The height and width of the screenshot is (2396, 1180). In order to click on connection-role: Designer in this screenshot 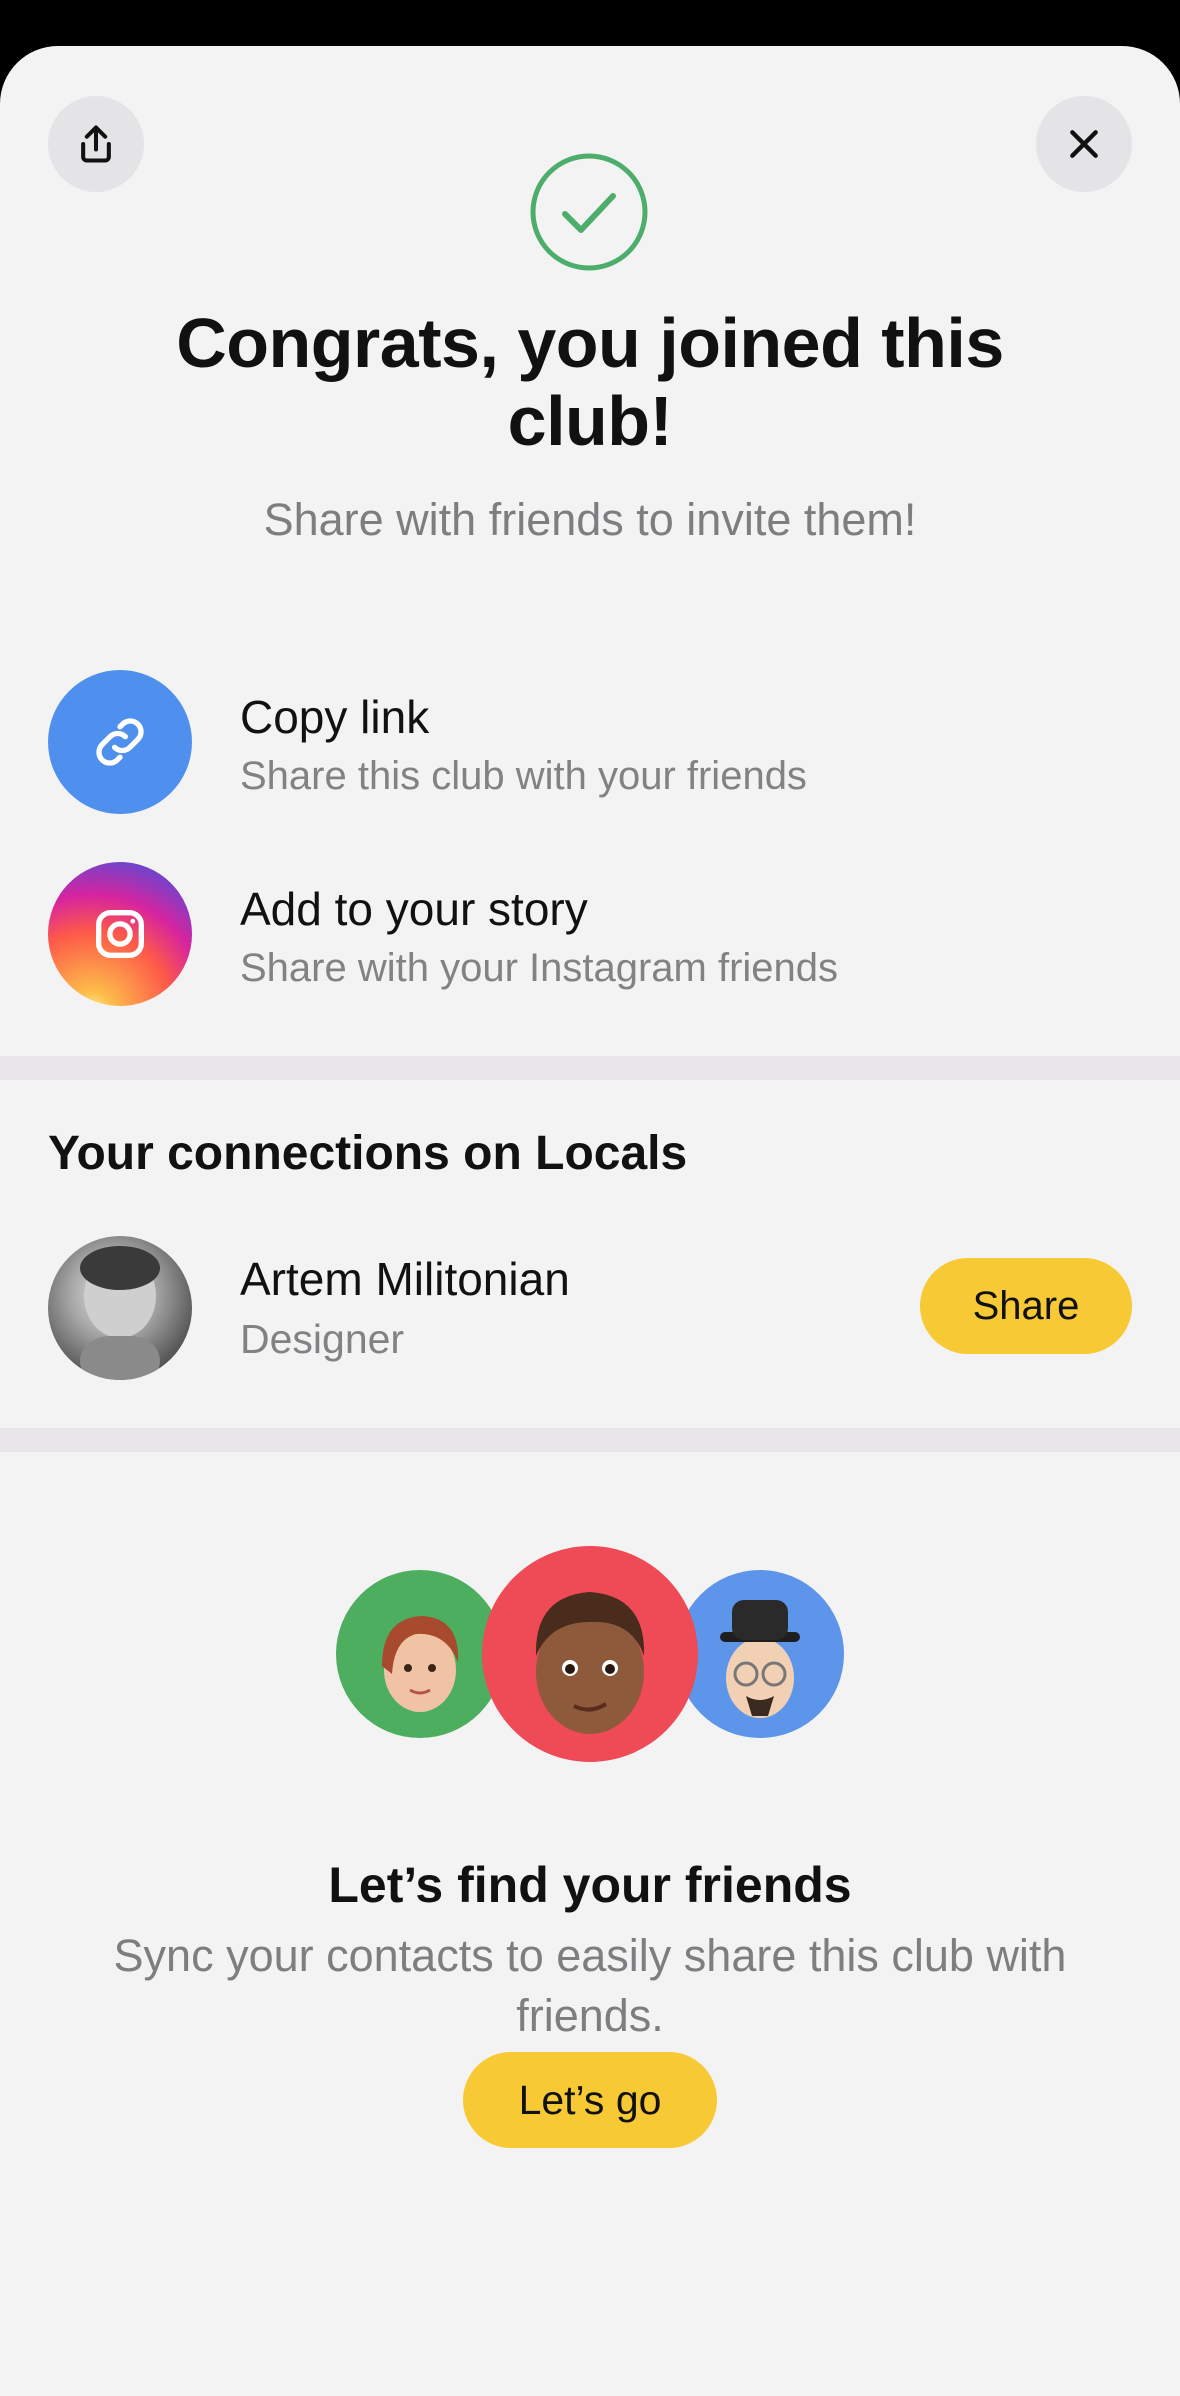, I will do `click(322, 1339)`.